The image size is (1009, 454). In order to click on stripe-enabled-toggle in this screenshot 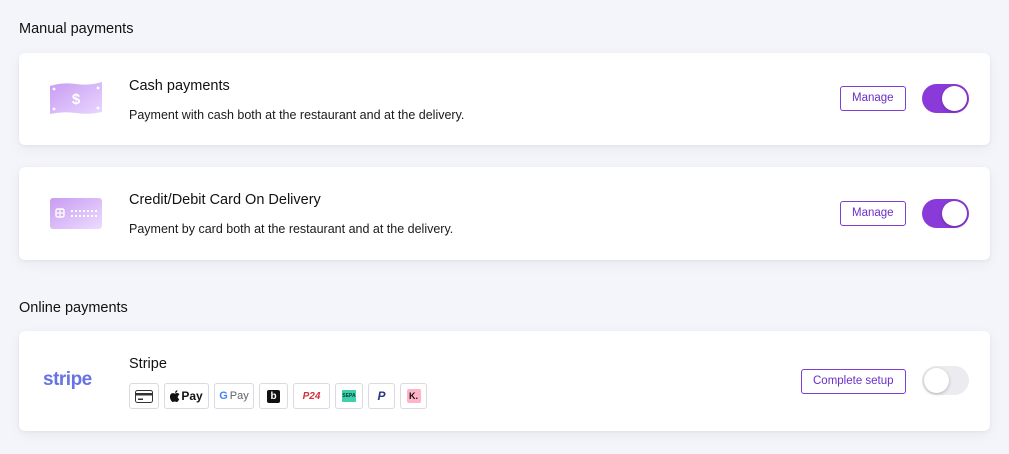, I will do `click(945, 380)`.